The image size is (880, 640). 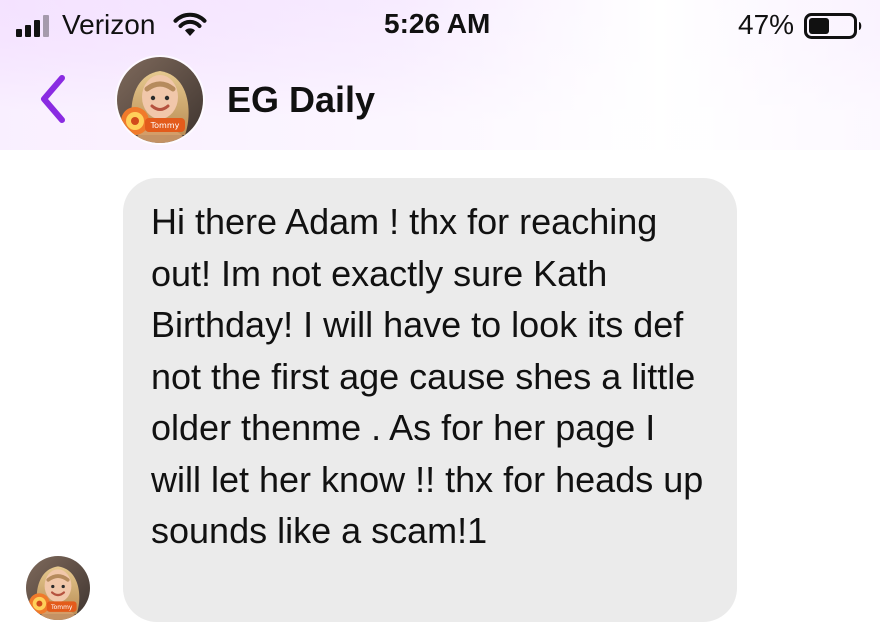 I want to click on battery-icon, so click(x=834, y=26).